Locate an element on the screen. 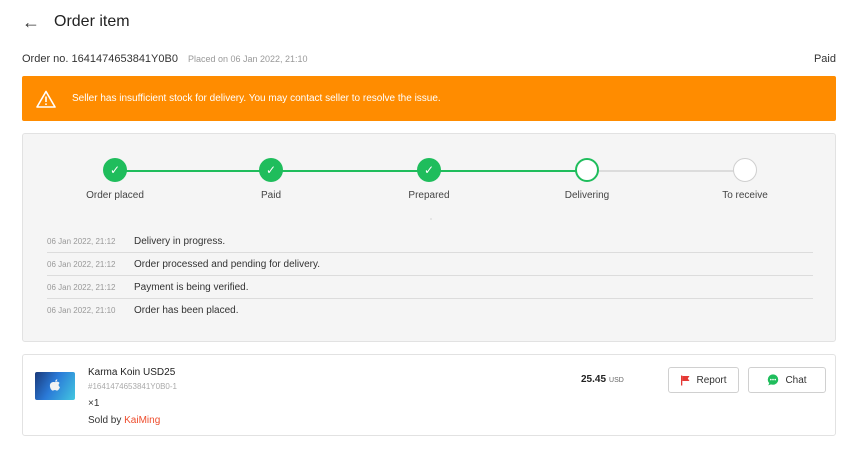 Image resolution: width=864 pixels, height=475 pixels. sold-by: Sold by KaiMing is located at coordinates (124, 420).